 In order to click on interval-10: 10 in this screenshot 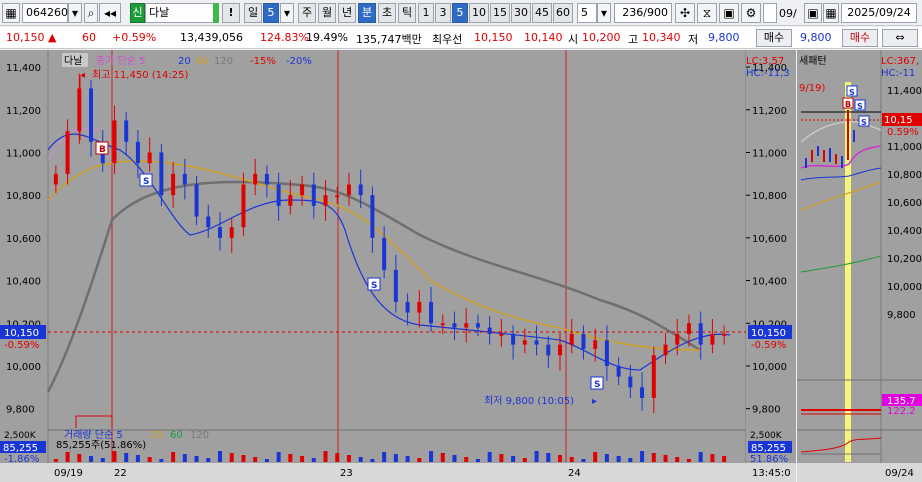, I will do `click(479, 13)`.